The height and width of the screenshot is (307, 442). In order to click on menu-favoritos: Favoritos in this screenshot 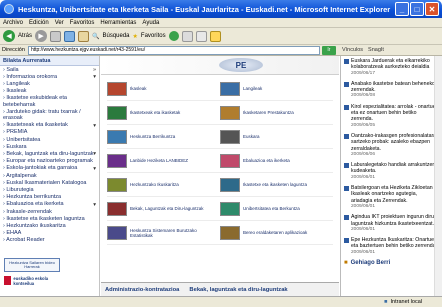, I will do `click(82, 23)`.